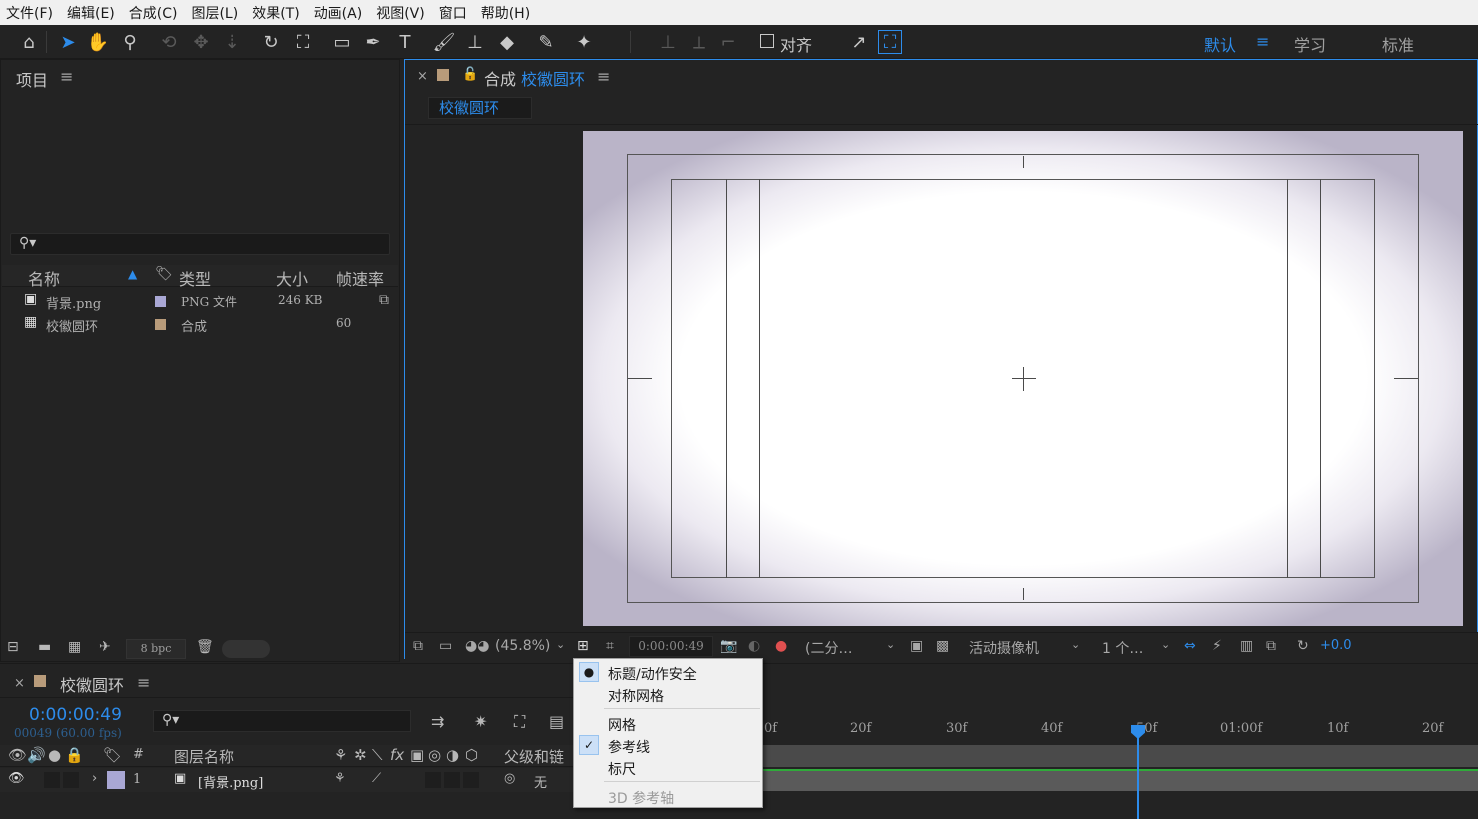  Describe the element at coordinates (232, 42) in the screenshot. I see `dolly-camera-icon: ⇣` at that location.